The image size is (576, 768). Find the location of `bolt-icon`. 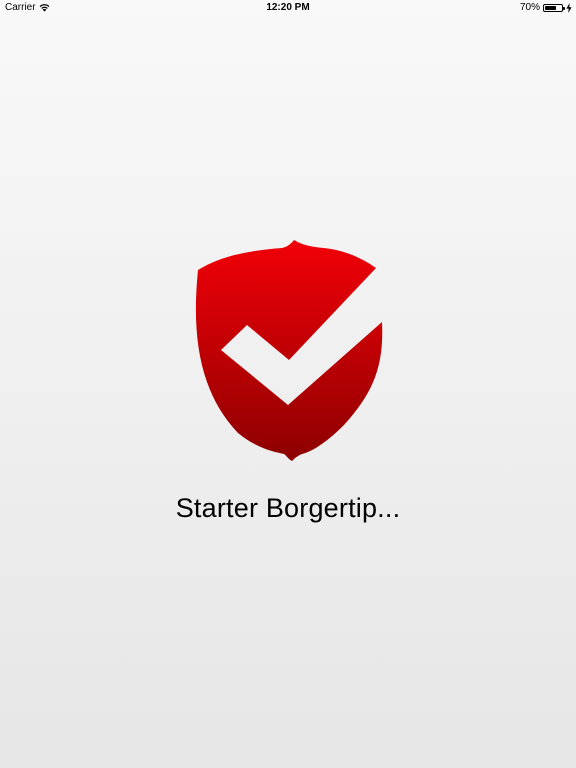

bolt-icon is located at coordinates (569, 7).